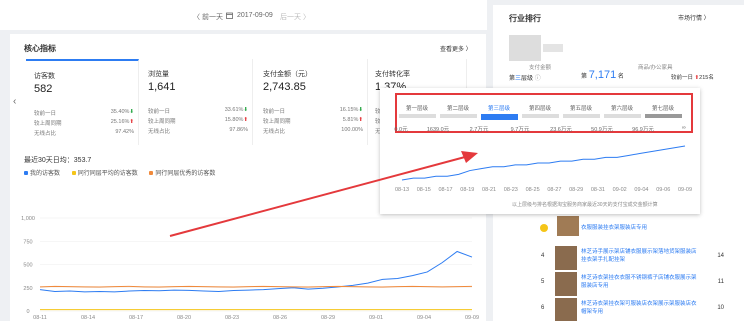 The height and width of the screenshot is (321, 744). What do you see at coordinates (598, 190) in the screenshot?
I see `x-tick-label: 08-31` at bounding box center [598, 190].